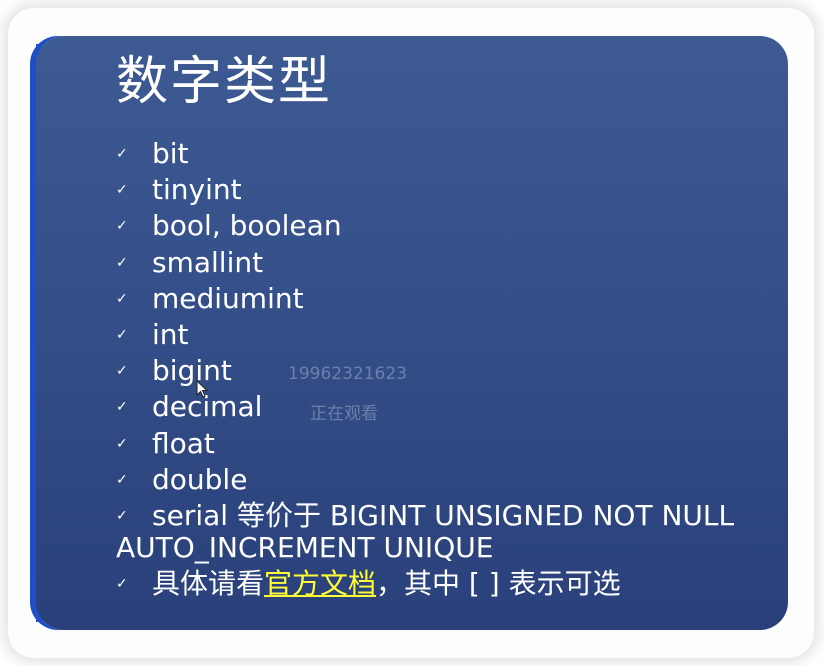 This screenshot has width=824, height=666. Describe the element at coordinates (208, 262) in the screenshot. I see `list-item-text: smallint` at that location.